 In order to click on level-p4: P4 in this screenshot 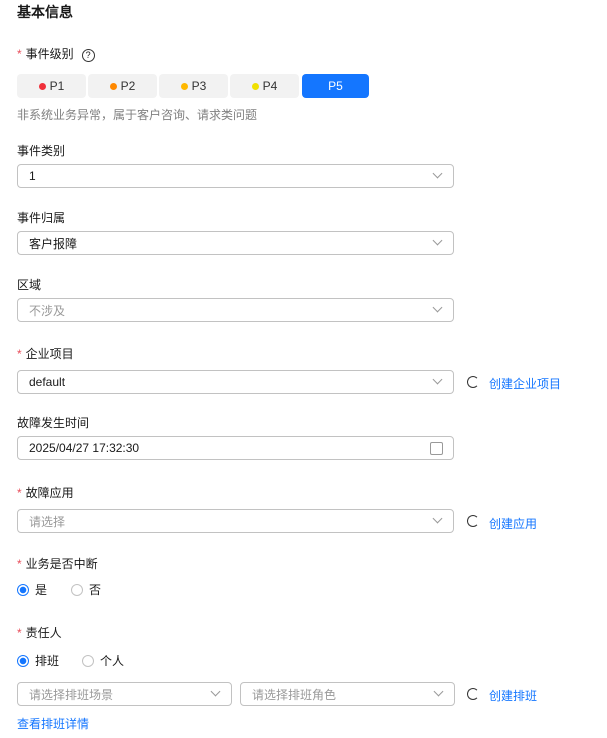, I will do `click(264, 86)`.